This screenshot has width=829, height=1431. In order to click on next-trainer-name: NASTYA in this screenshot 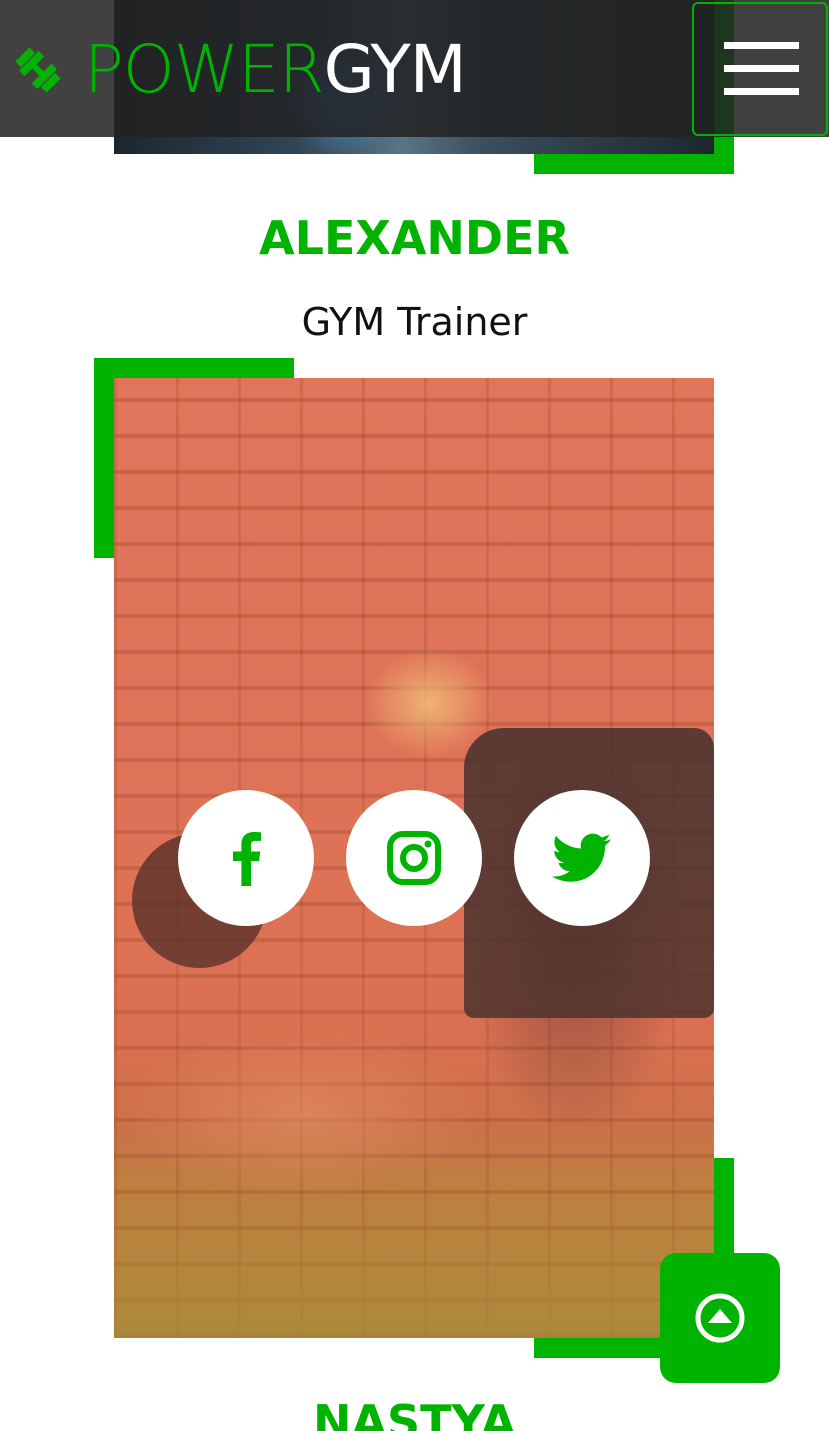, I will do `click(414, 1413)`.